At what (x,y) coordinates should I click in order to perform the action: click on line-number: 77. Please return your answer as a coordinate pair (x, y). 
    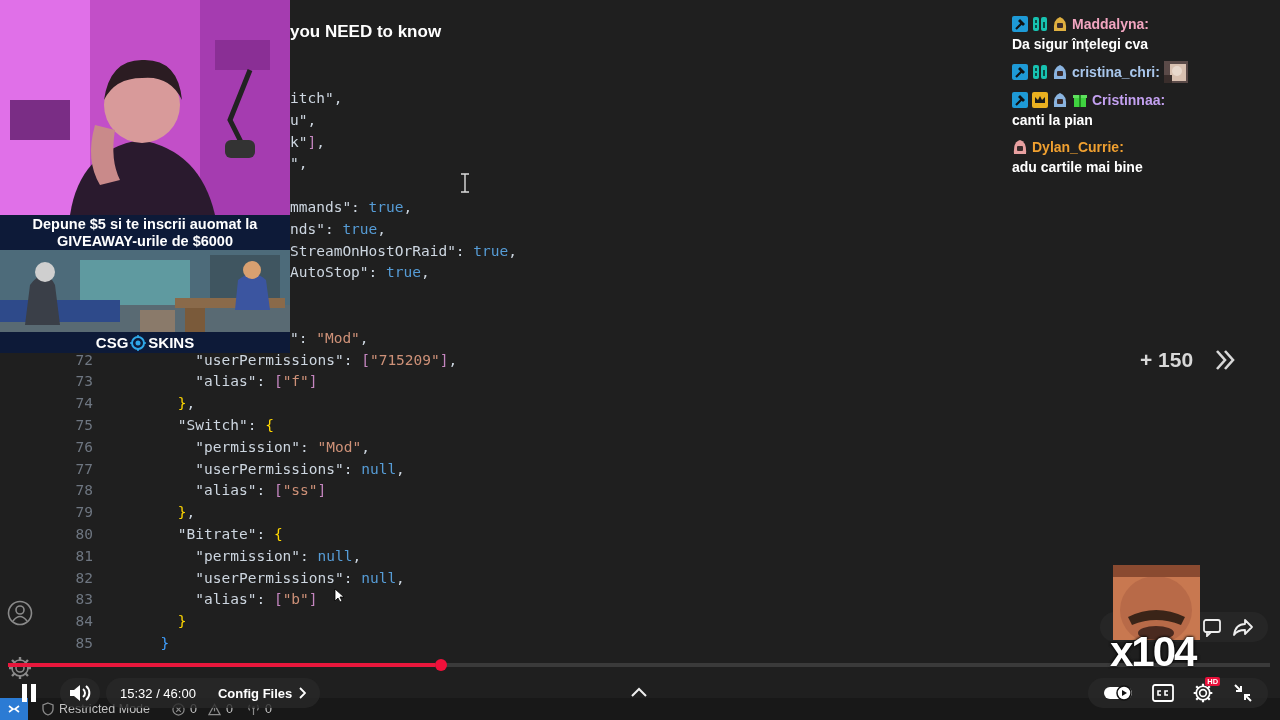
    Looking at the image, I should click on (84, 468).